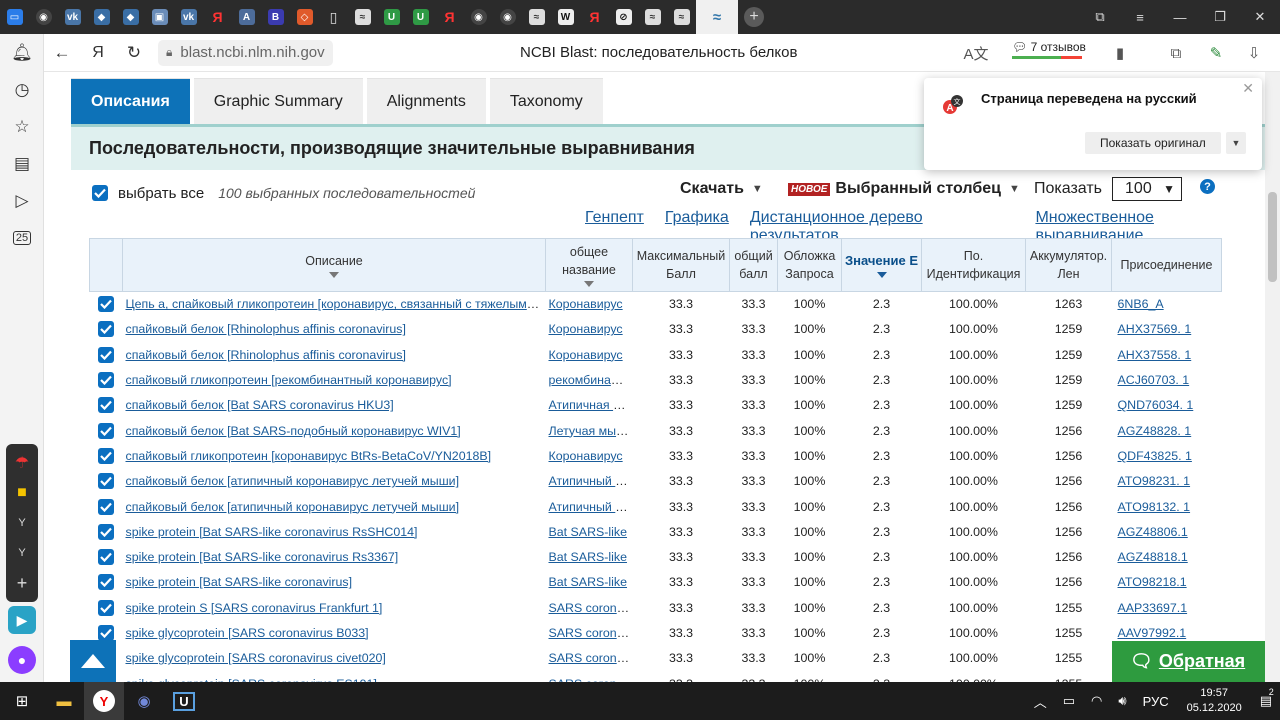 The width and height of the screenshot is (1280, 720). Describe the element at coordinates (245, 52) in the screenshot. I see `url-field: 🔒︎ blast.ncbi.nlm.nih.gov` at that location.